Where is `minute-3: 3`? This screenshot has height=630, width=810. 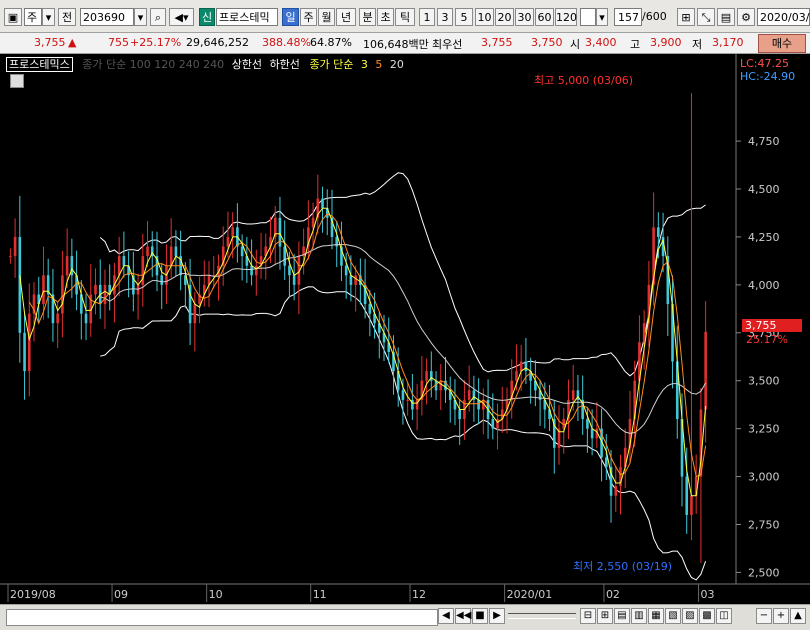 minute-3: 3 is located at coordinates (445, 17).